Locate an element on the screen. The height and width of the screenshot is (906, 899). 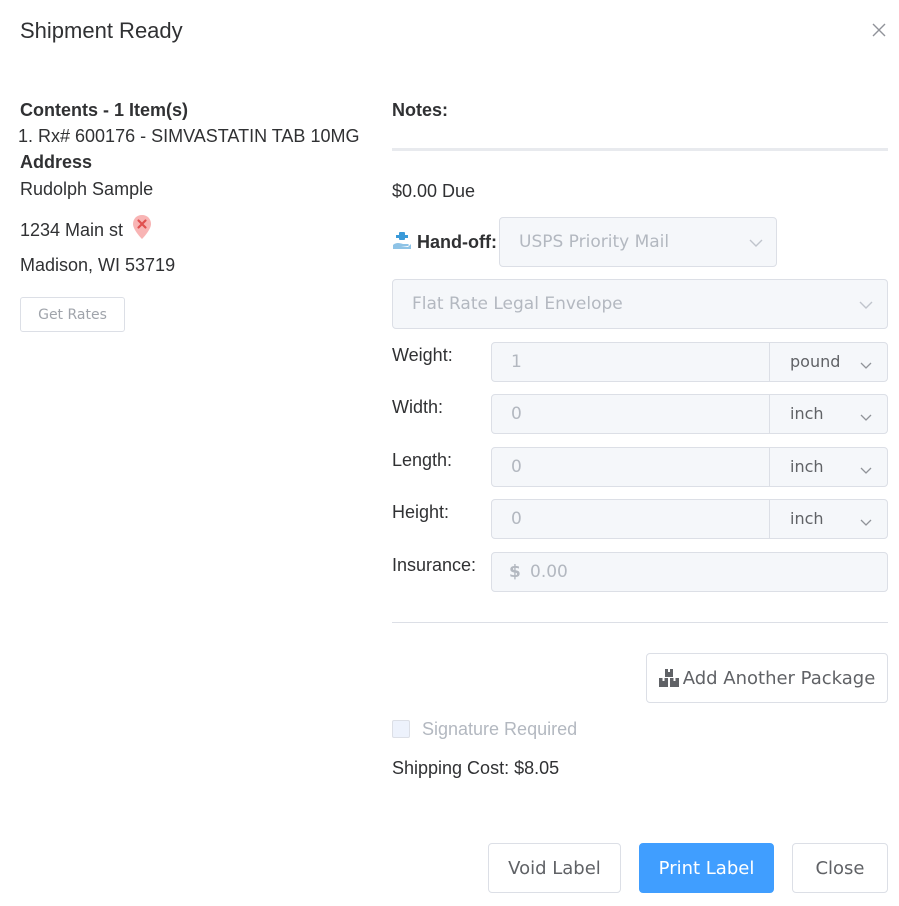
weight-label: Weight: is located at coordinates (422, 355).